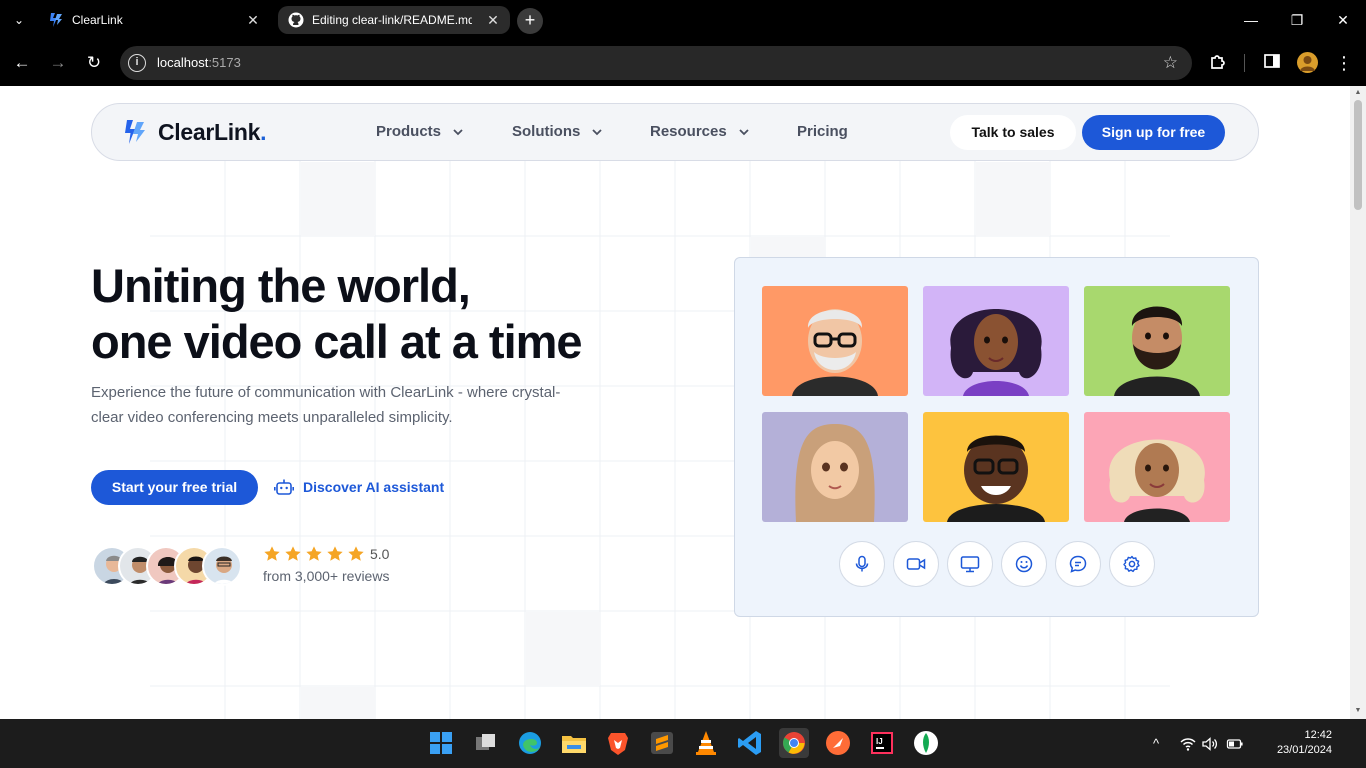  I want to click on discover-ai-assistant-link: Discover AI assistant, so click(359, 487).